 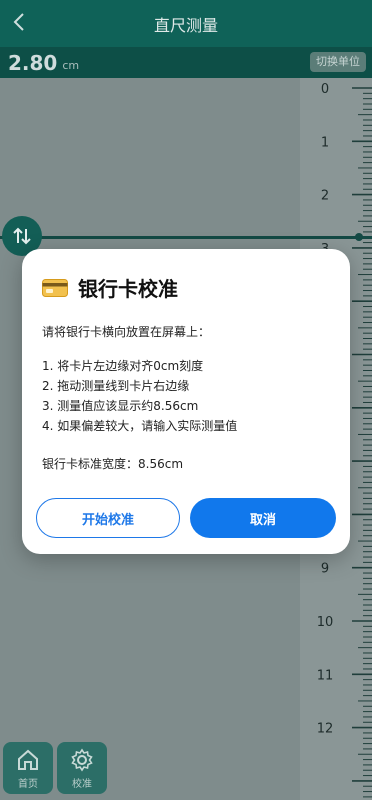 I want to click on dialog-header: 银行卡校准, so click(x=110, y=287).